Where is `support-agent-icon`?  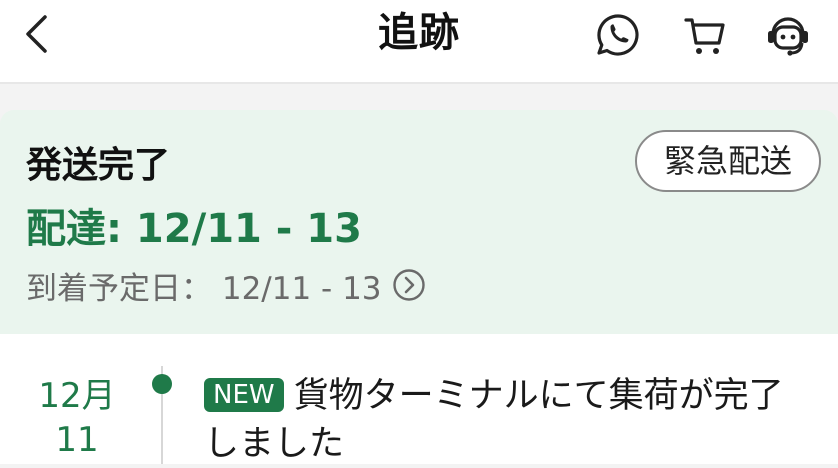 support-agent-icon is located at coordinates (788, 36).